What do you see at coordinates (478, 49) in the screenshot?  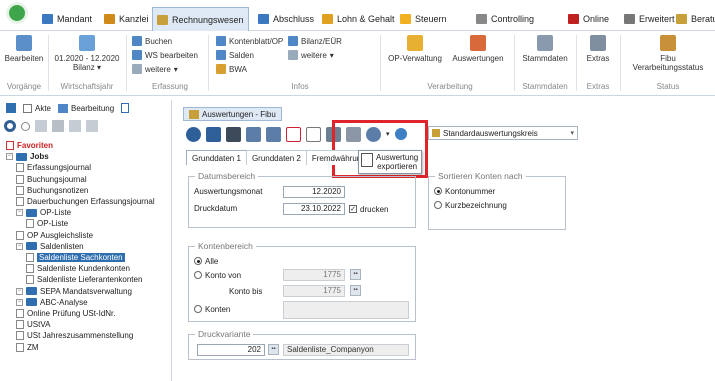 I see `auswertungen-button: Auswertungen` at bounding box center [478, 49].